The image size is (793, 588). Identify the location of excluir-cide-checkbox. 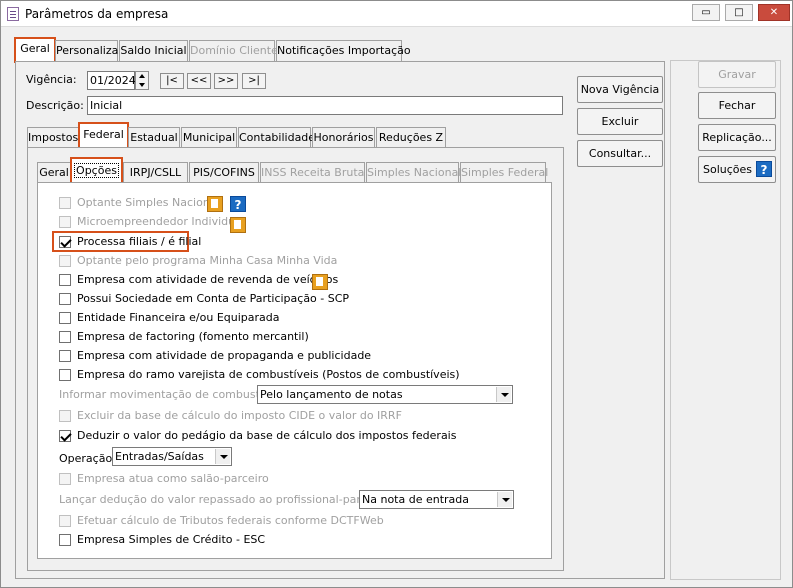
(65, 416).